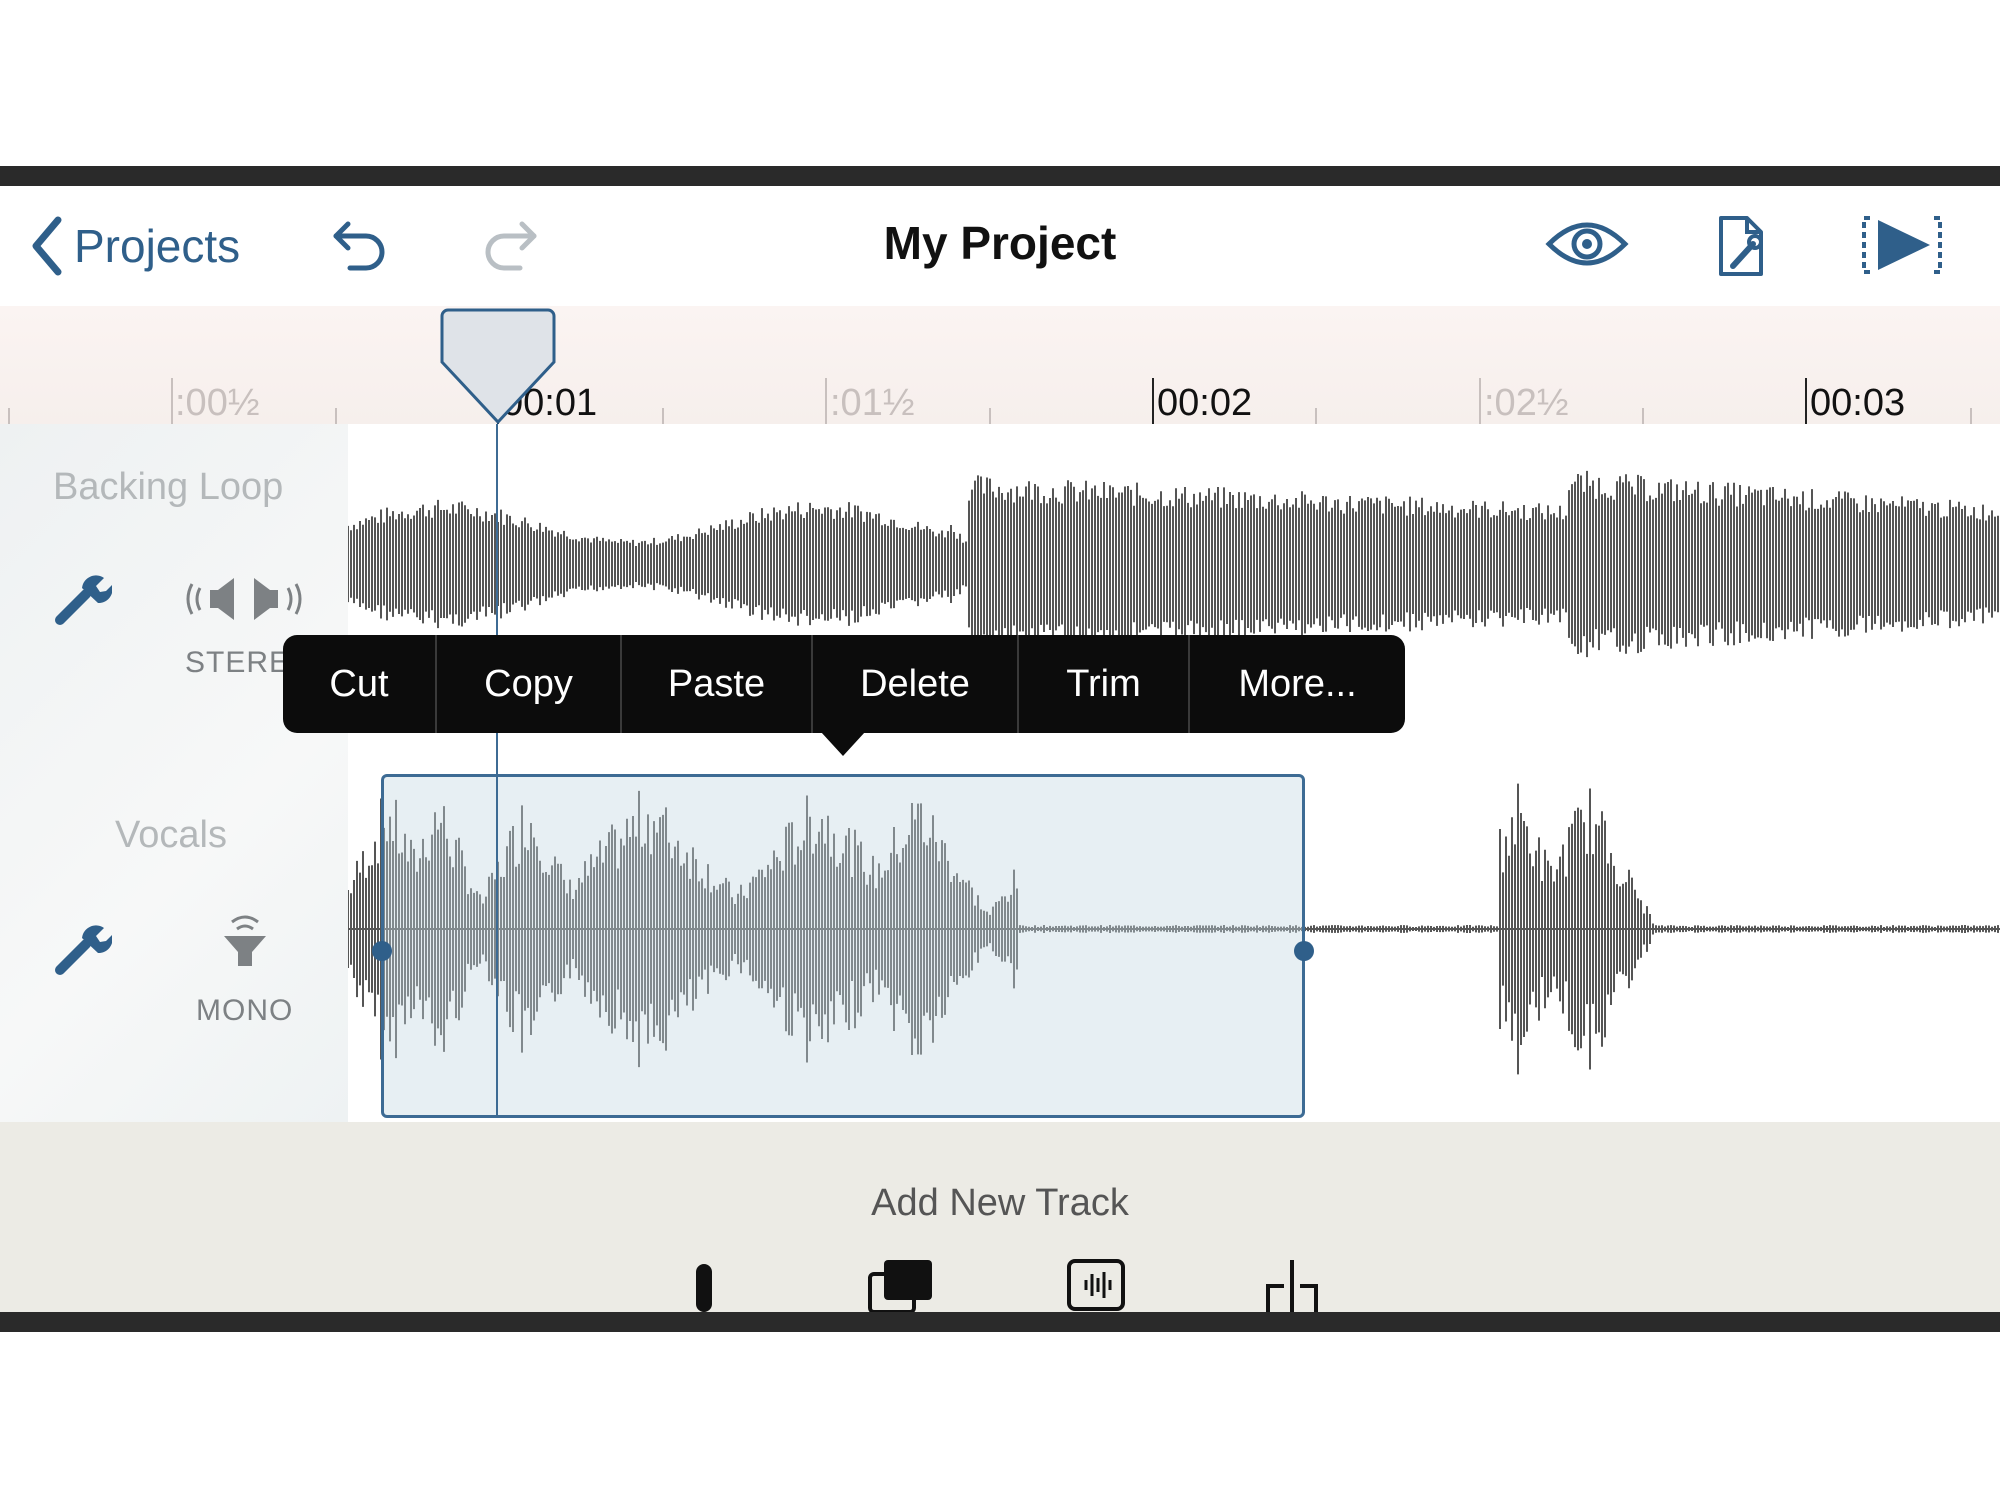 Image resolution: width=2000 pixels, height=1500 pixels. I want to click on ruler-label: 00:02, so click(1205, 403).